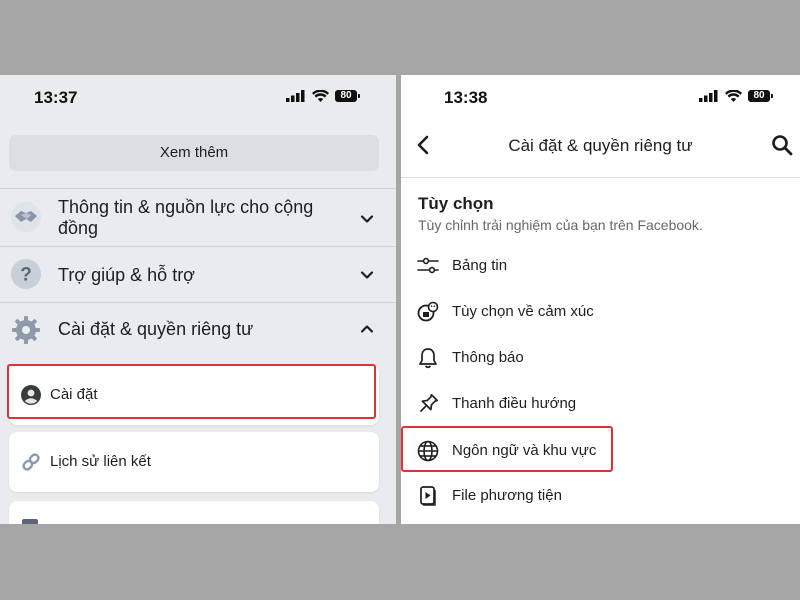 The height and width of the screenshot is (600, 800). I want to click on section-help-support: ? Trợ giúp & hỗ trợ, so click(198, 274).